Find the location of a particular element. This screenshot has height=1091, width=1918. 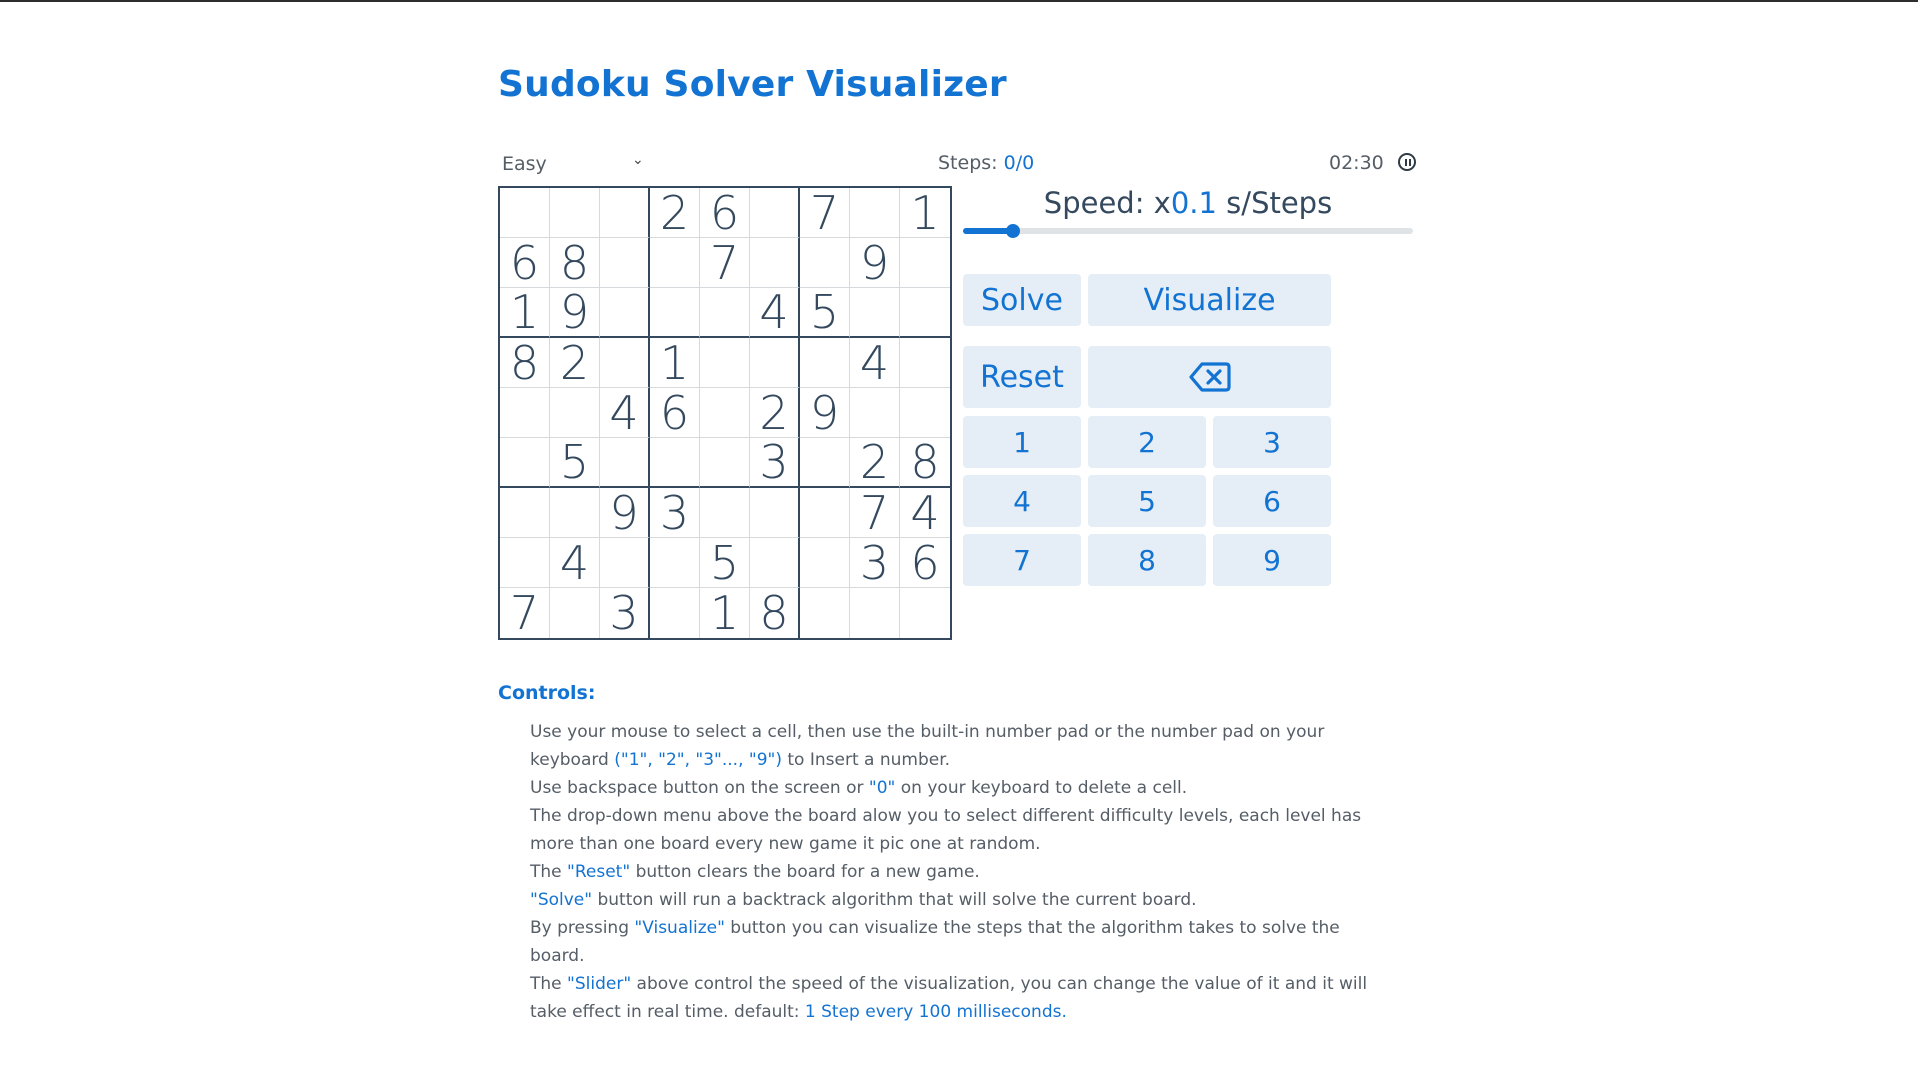

backspace-button is located at coordinates (1209, 377).